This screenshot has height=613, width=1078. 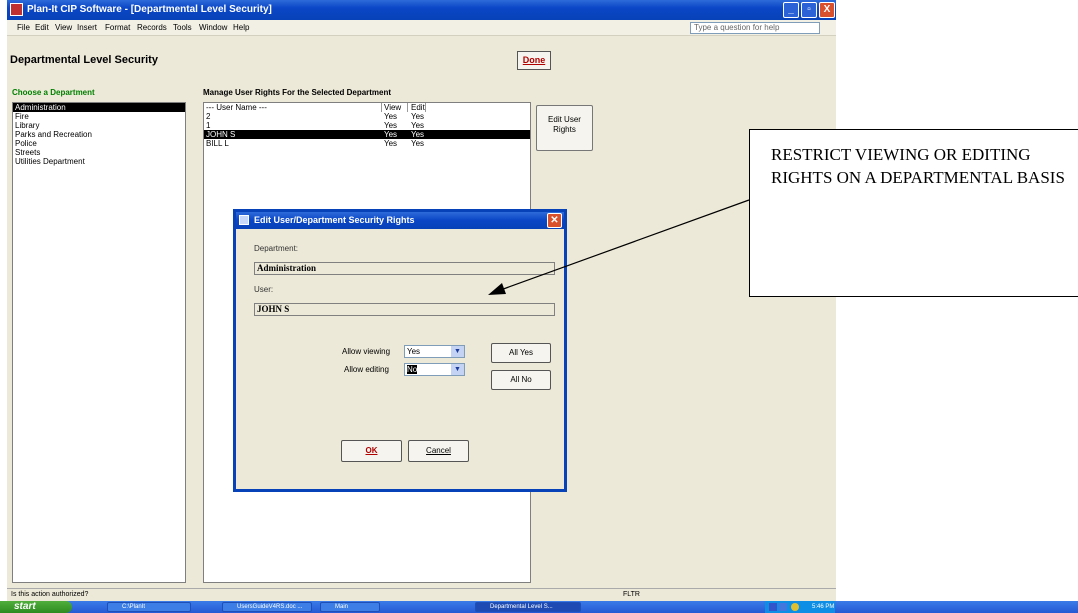 I want to click on allow-viewing-select: Yes ▼, so click(x=434, y=351).